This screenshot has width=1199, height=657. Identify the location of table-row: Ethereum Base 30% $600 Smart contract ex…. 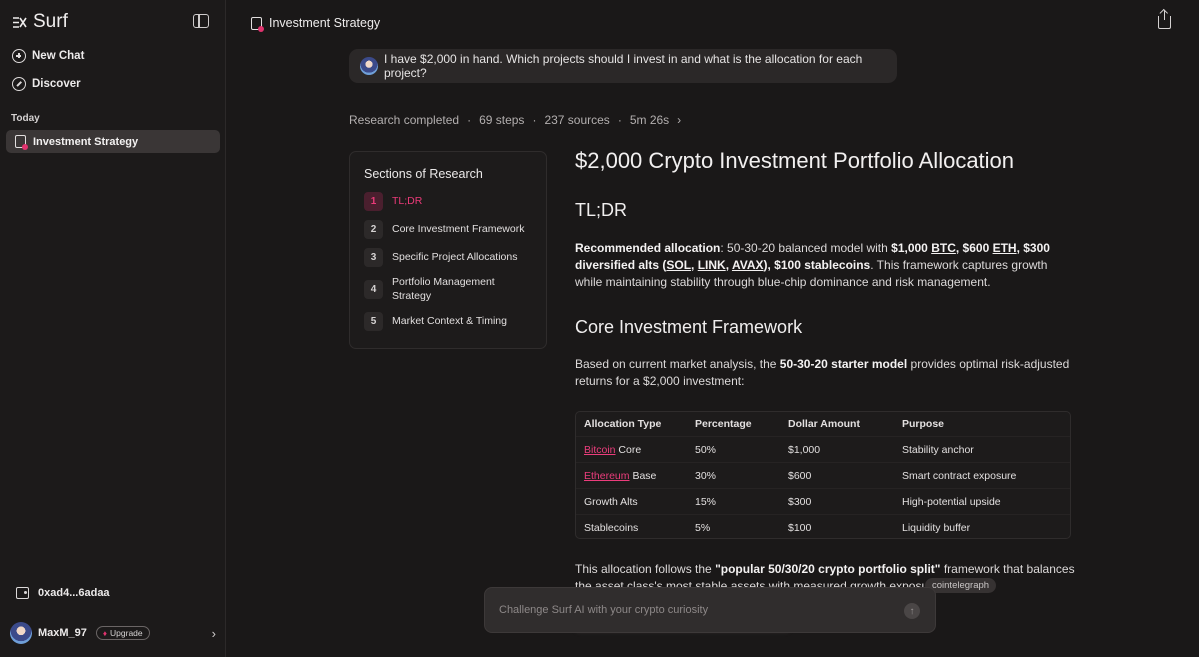
(823, 476).